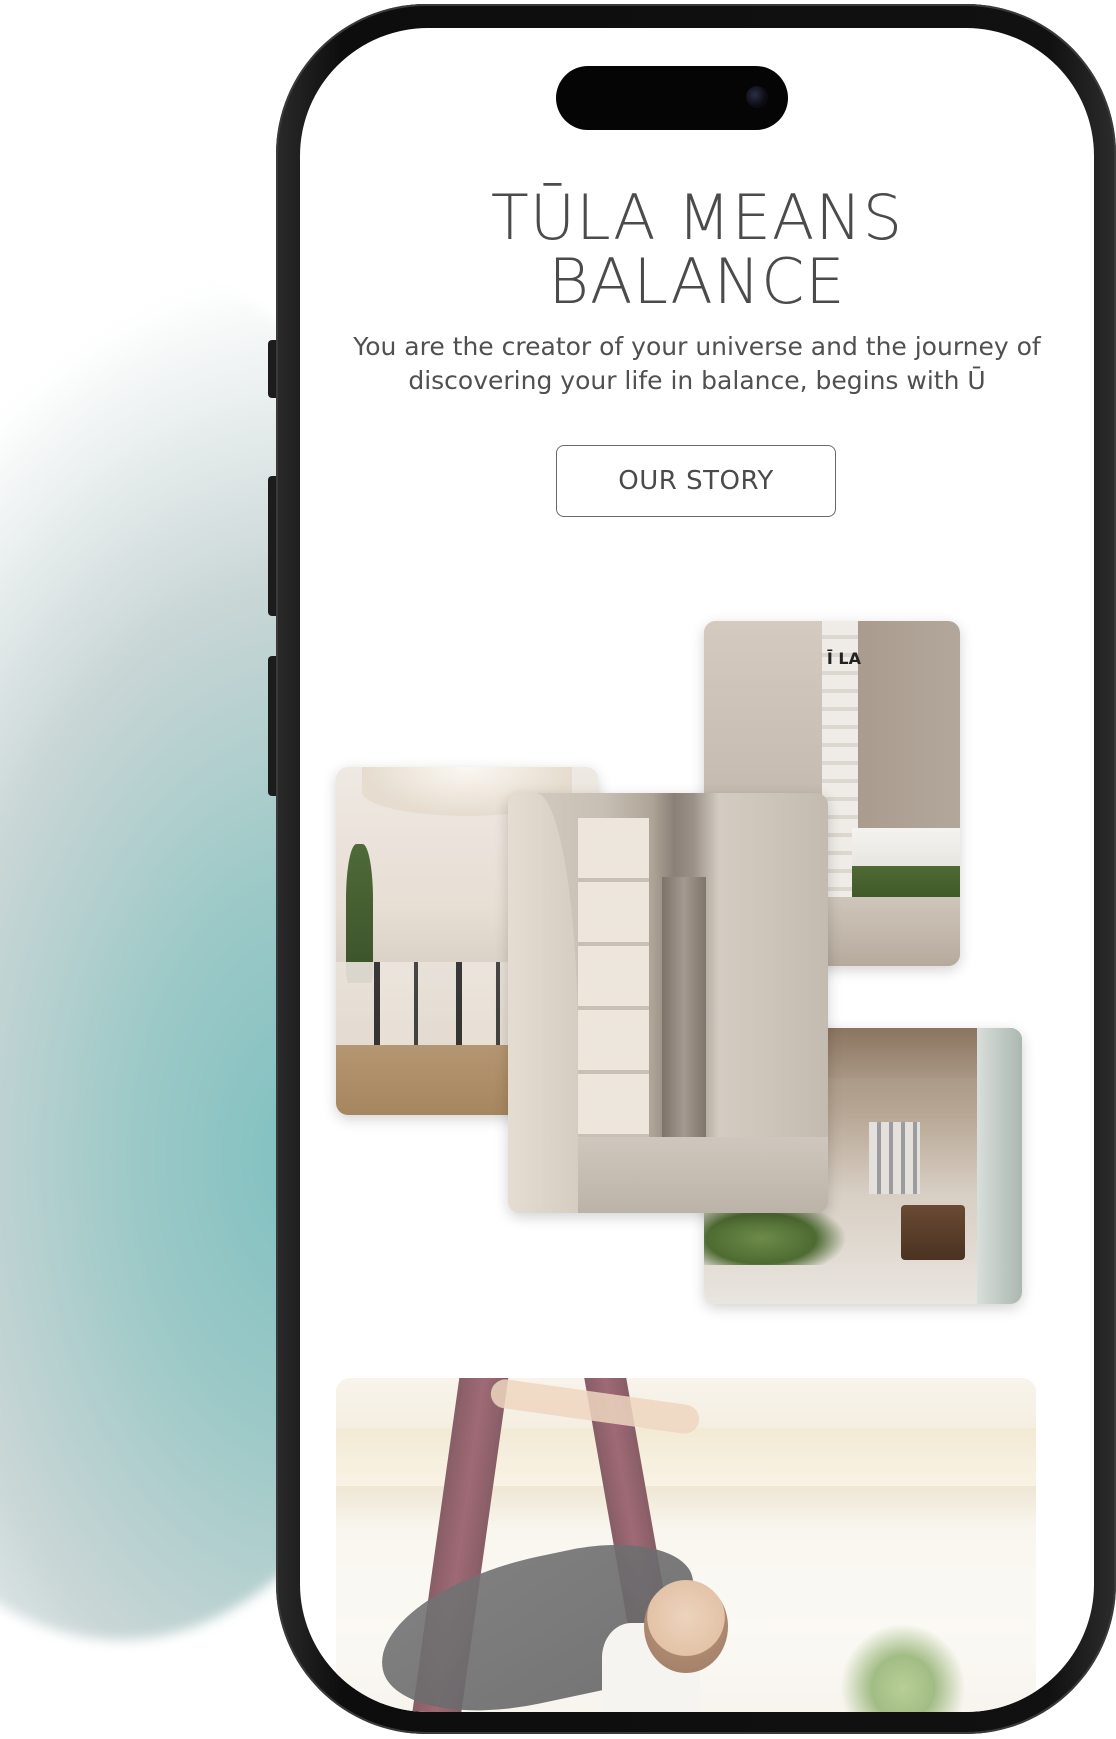 The width and height of the screenshot is (1116, 1739). Describe the element at coordinates (703, 1175) in the screenshot. I see `hallway-floor` at that location.